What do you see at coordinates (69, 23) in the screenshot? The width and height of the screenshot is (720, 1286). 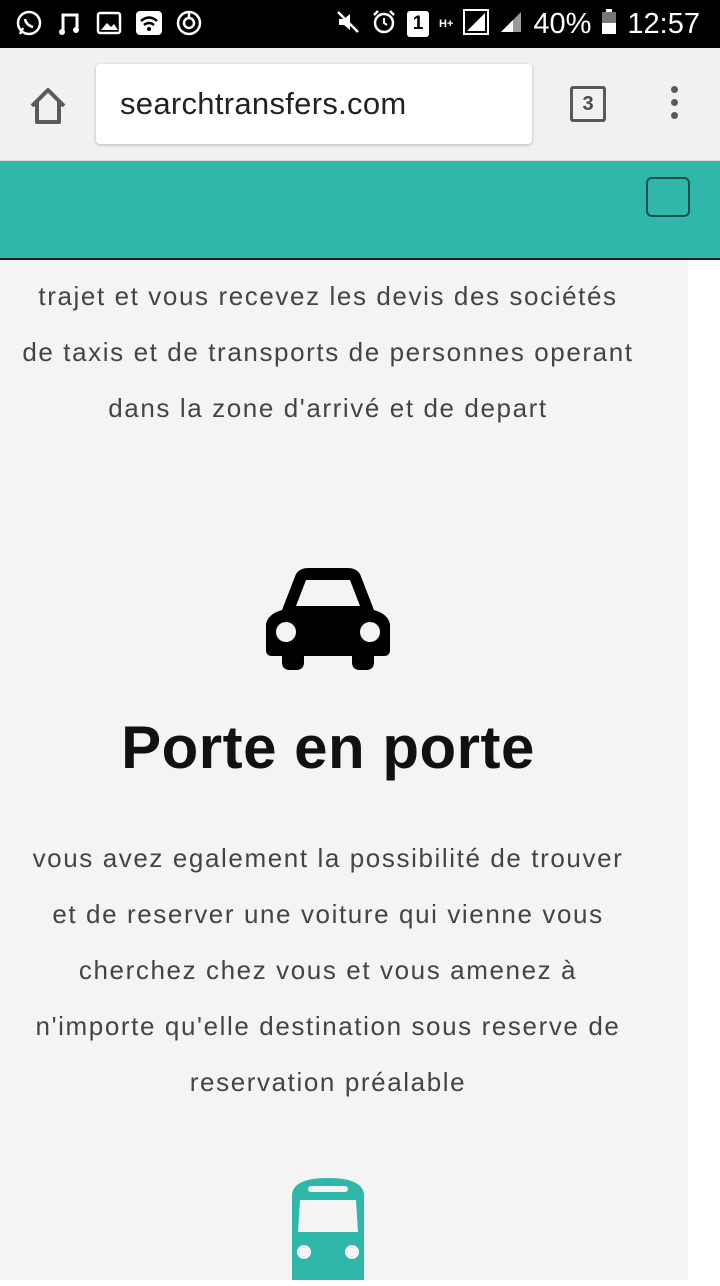 I see `music-icon` at bounding box center [69, 23].